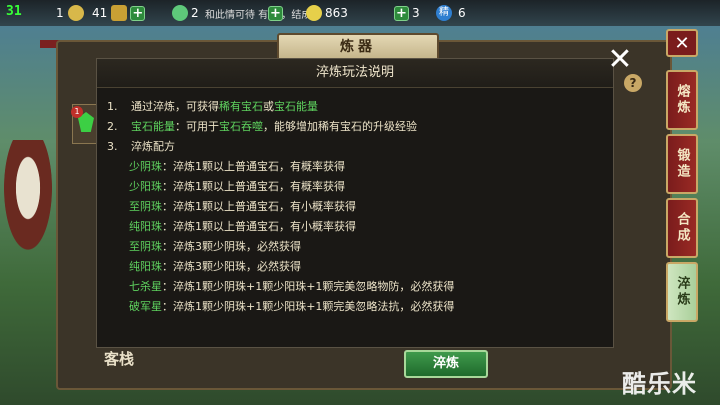 The height and width of the screenshot is (405, 720). I want to click on fps-counter: 31, so click(14, 11).